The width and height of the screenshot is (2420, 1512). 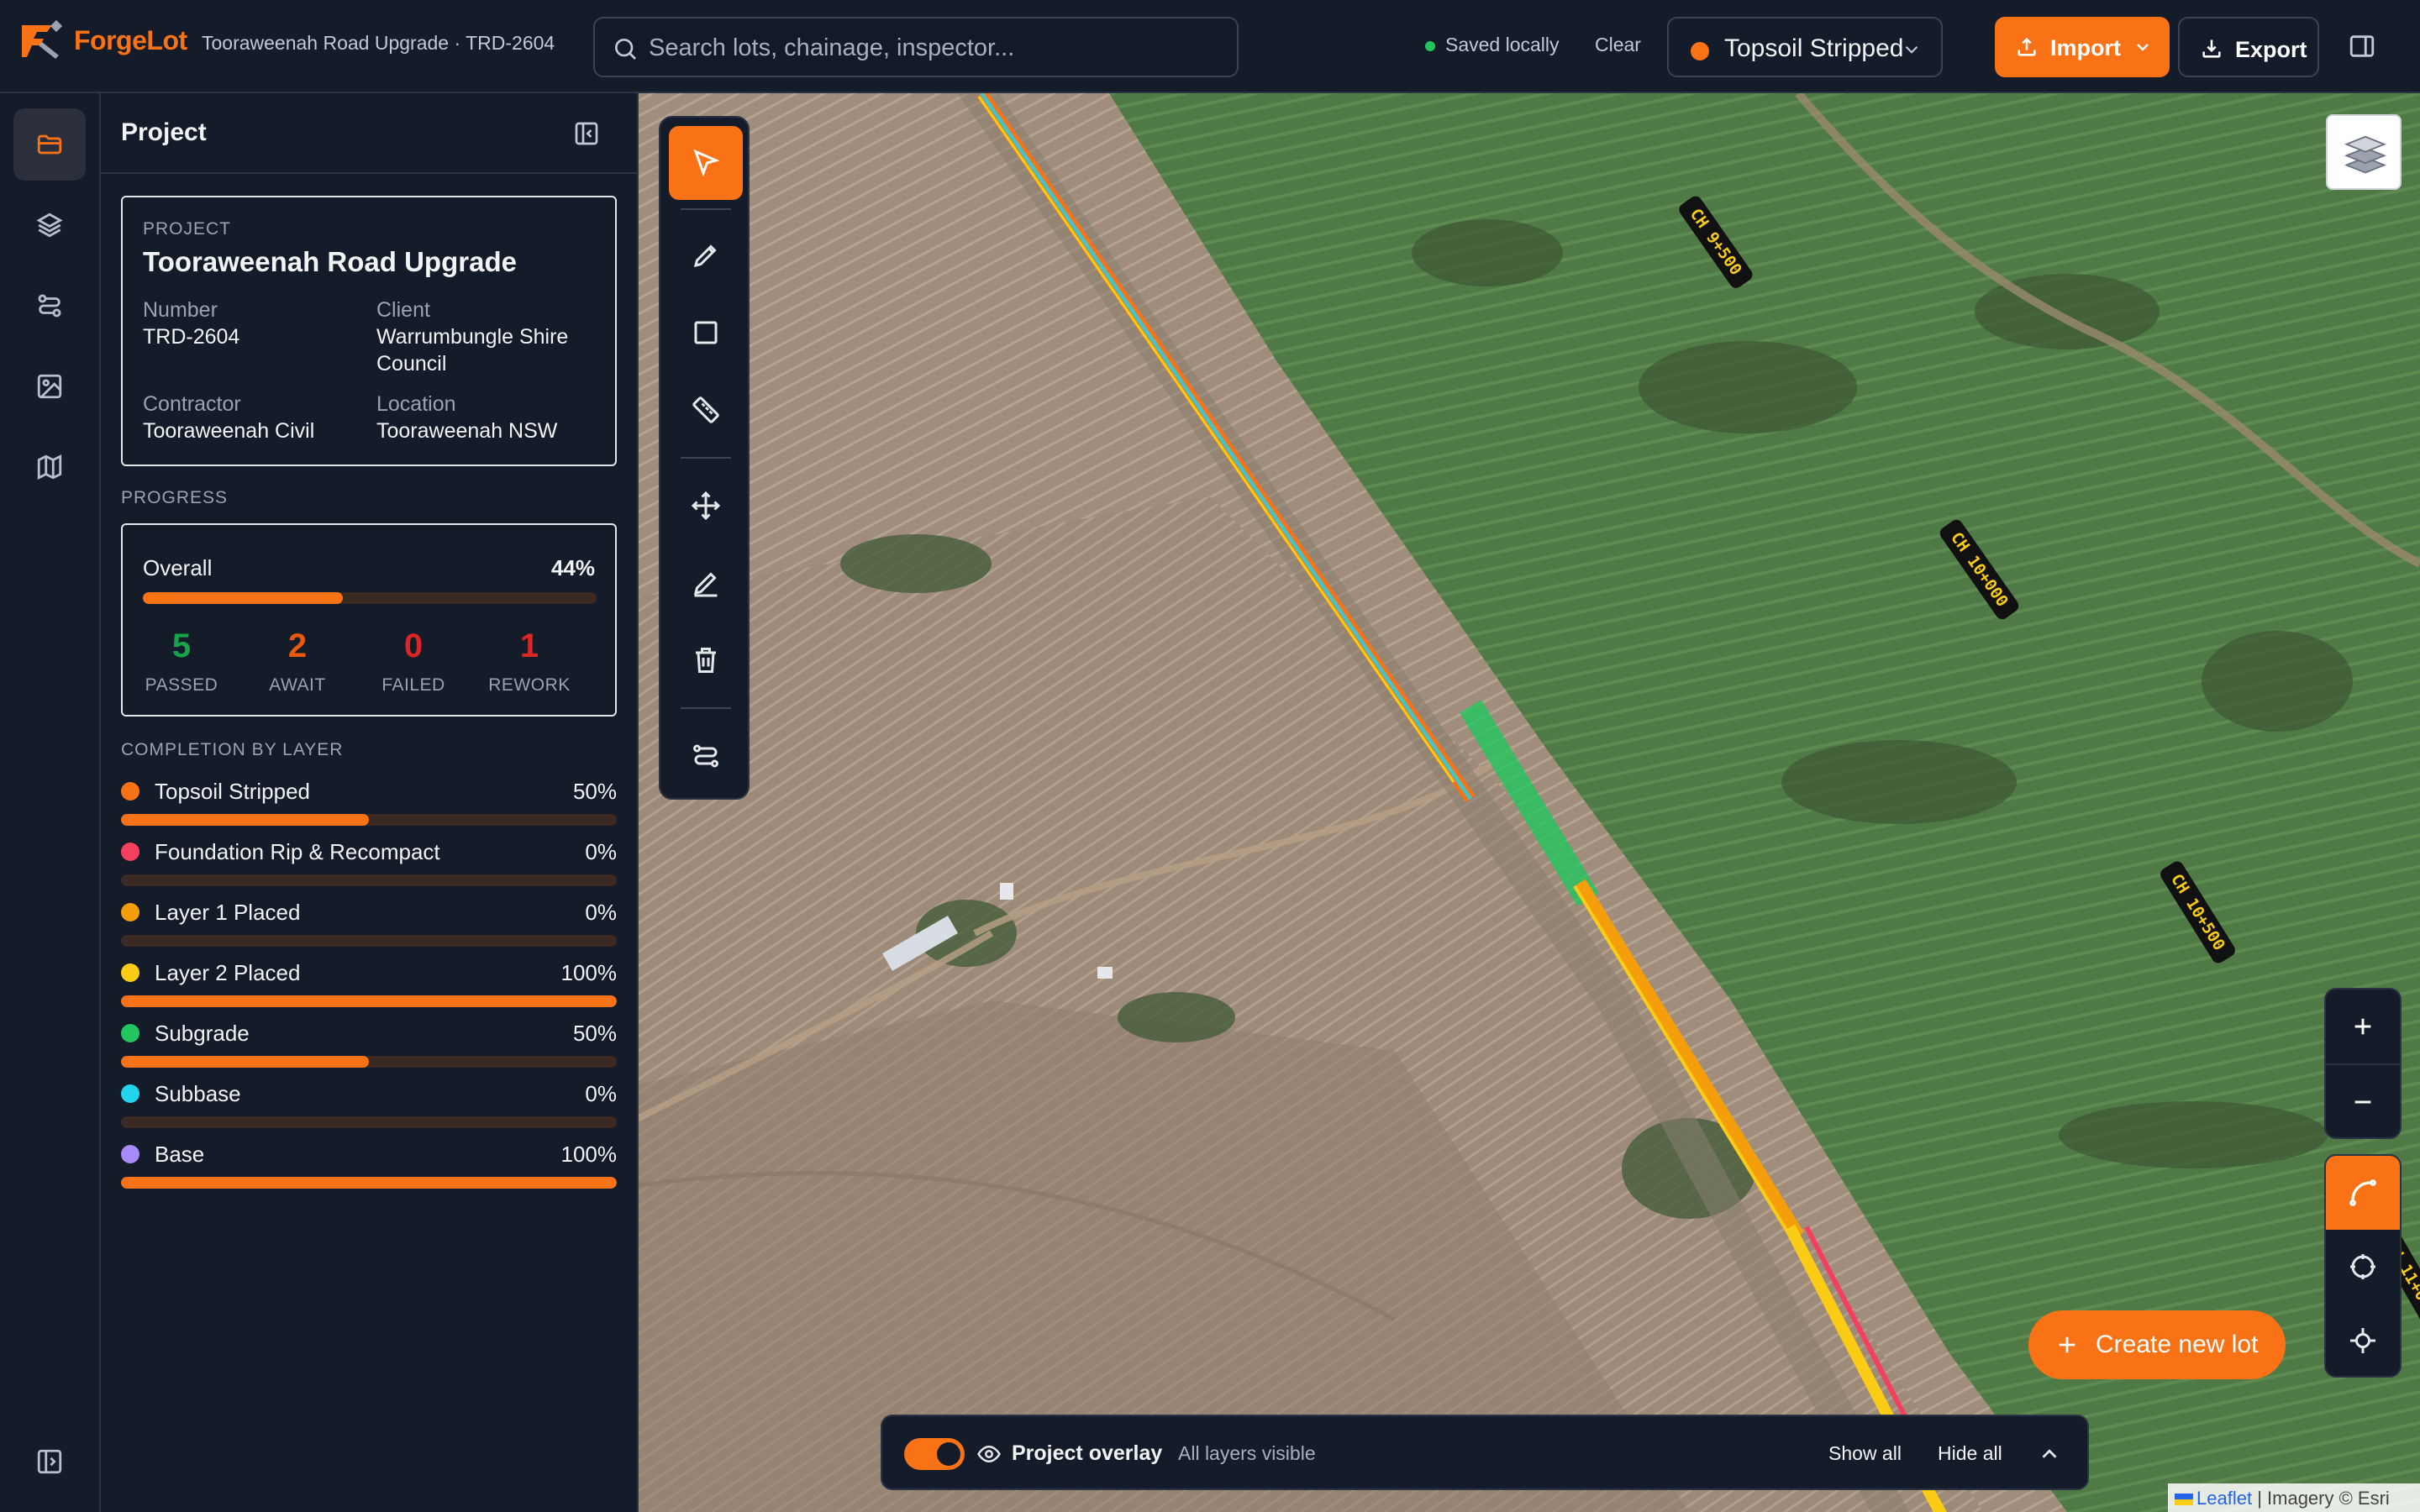 I want to click on clear-button: Clear, so click(x=1618, y=45).